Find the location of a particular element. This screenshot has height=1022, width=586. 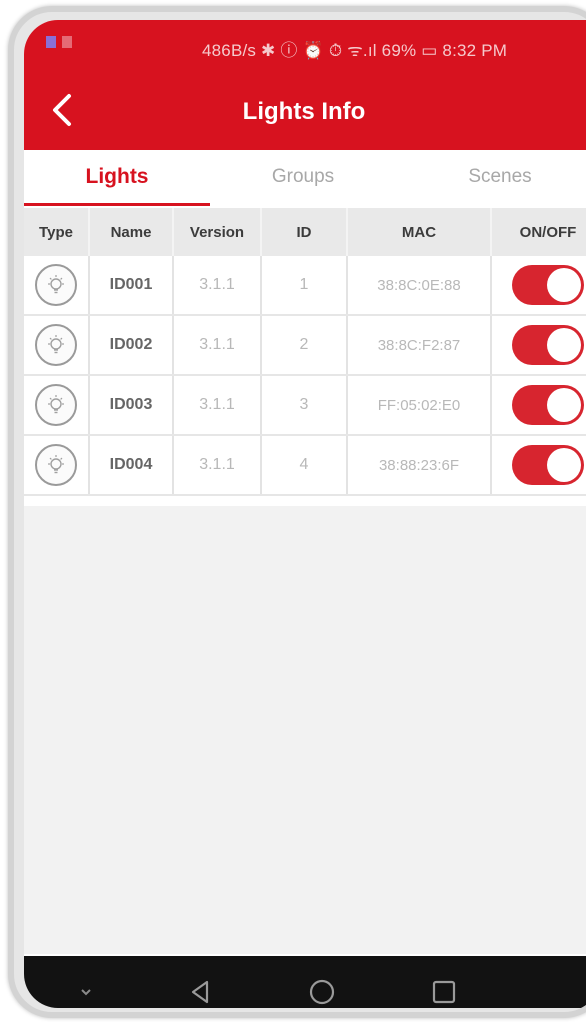

table-row: ID003 3.1.1 3 FF:05:02:E0 is located at coordinates (305, 406).